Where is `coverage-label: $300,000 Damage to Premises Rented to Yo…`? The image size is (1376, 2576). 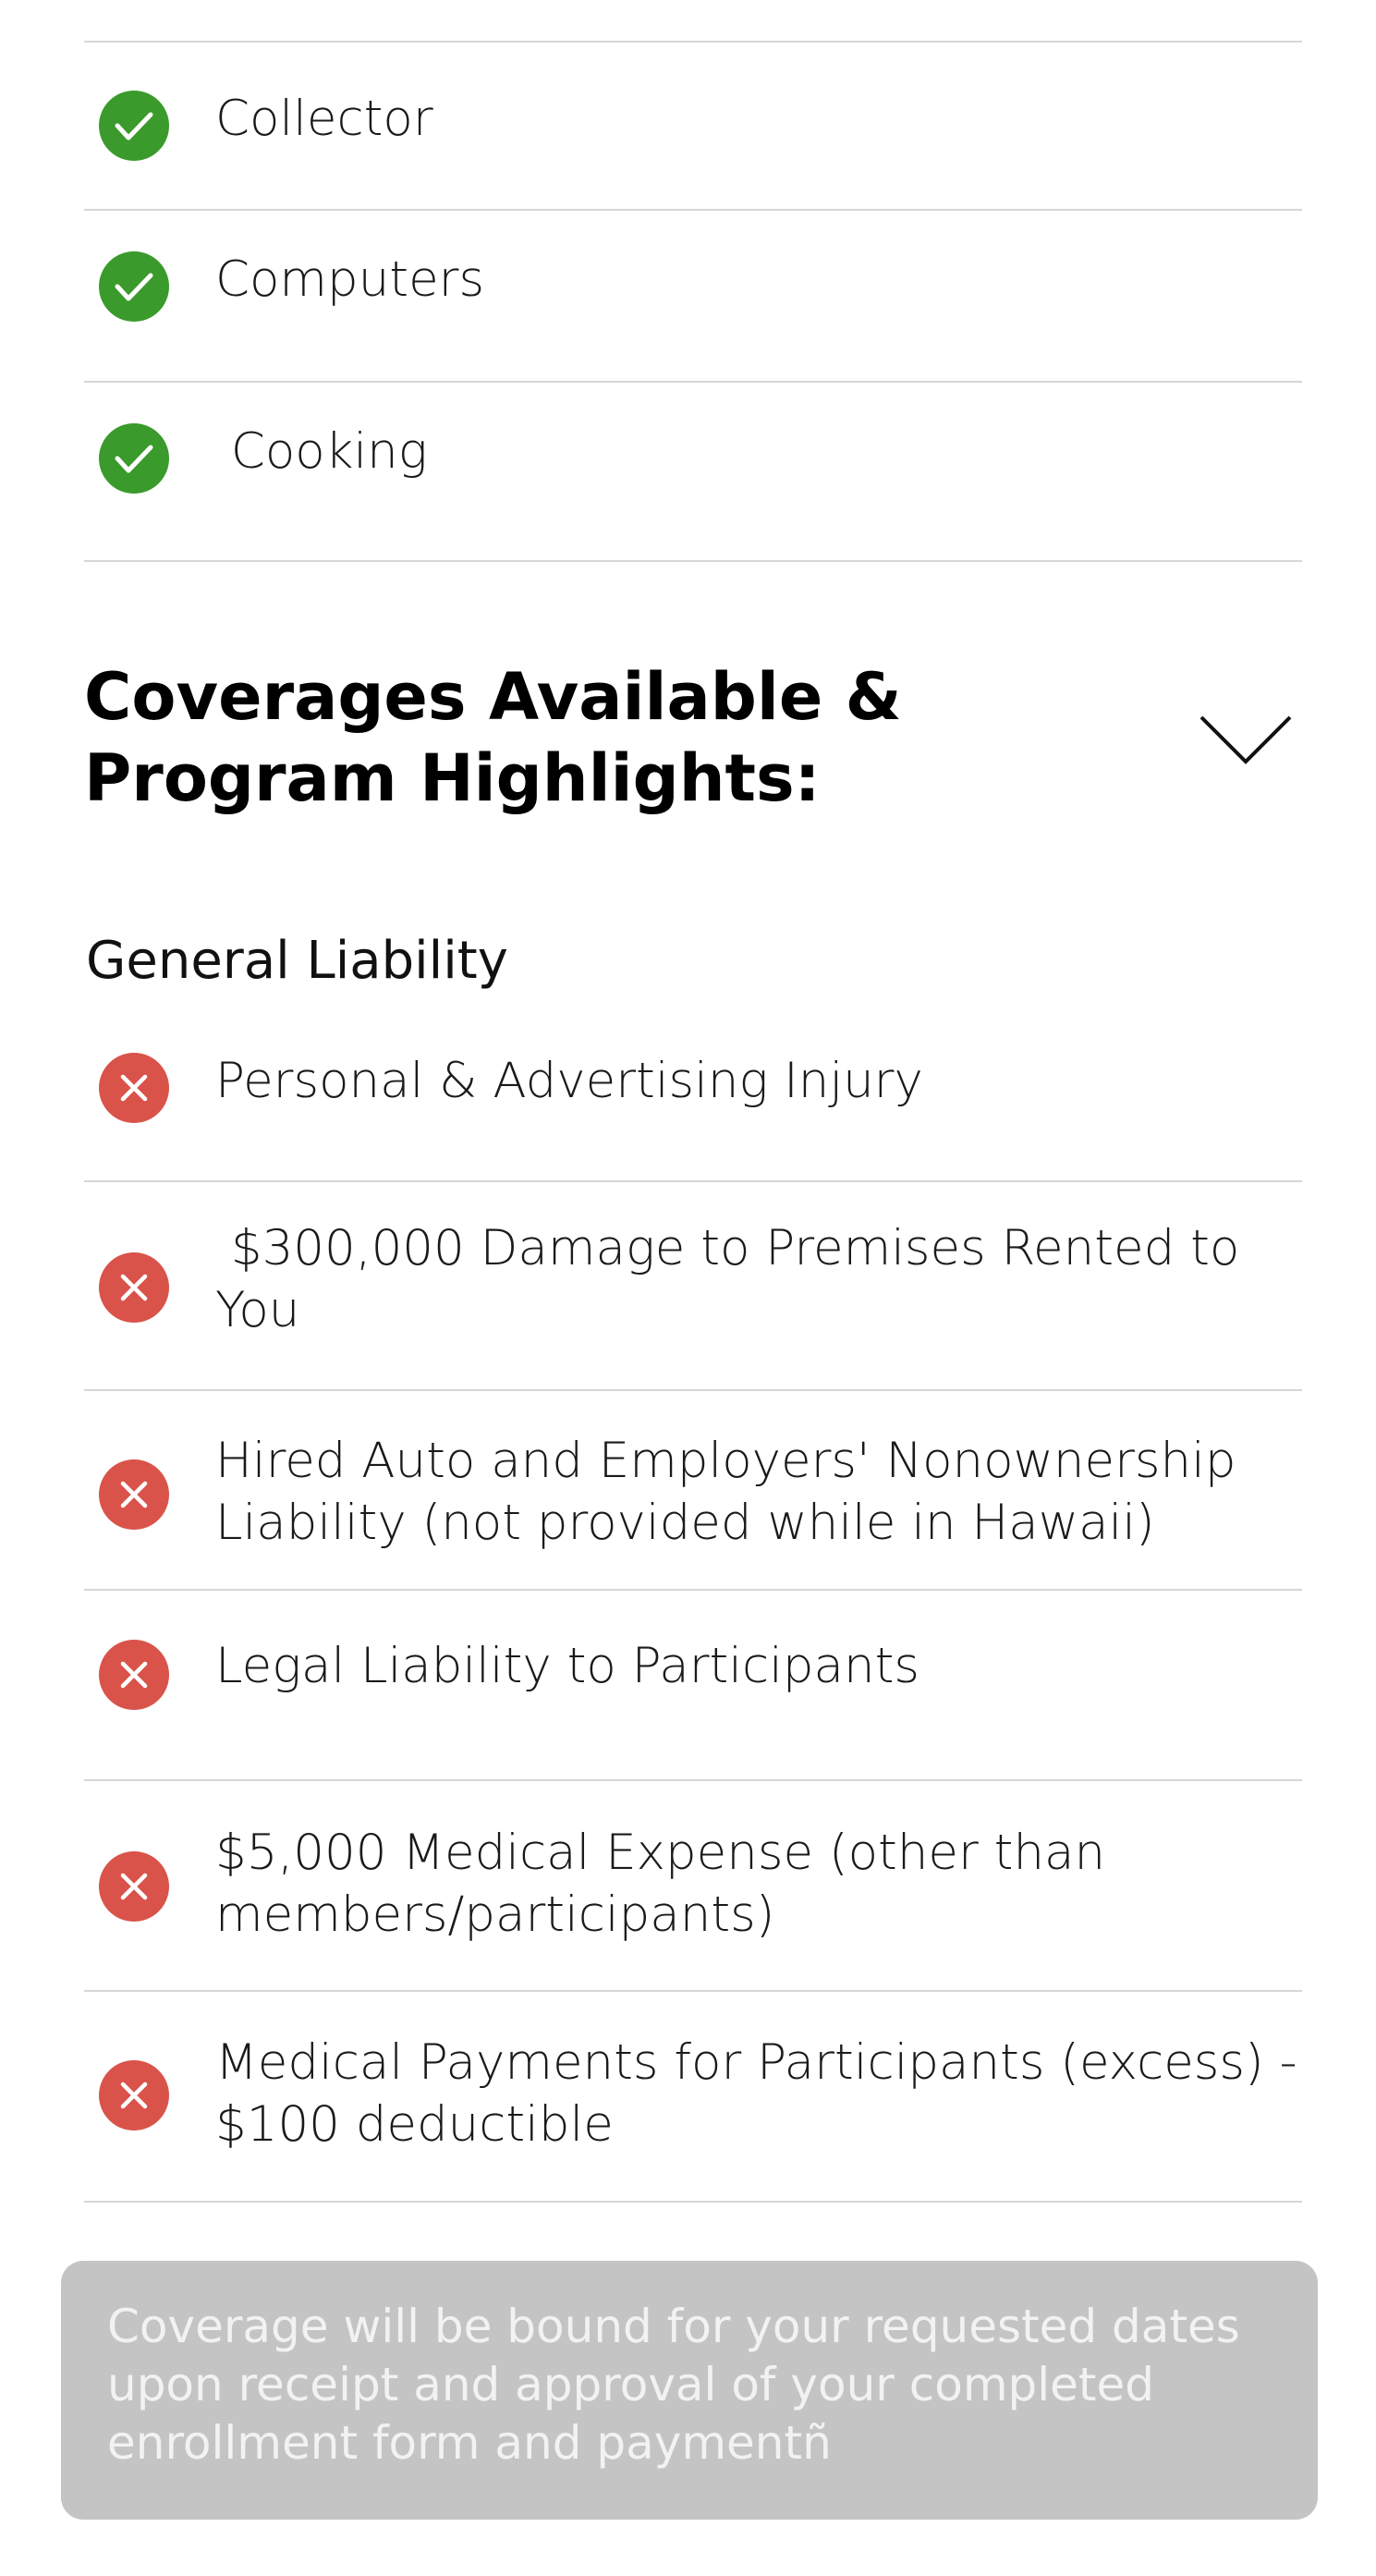 coverage-label: $300,000 Damage to Premises Rented to Yo… is located at coordinates (735, 1279).